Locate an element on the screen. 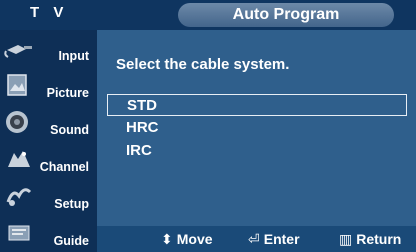 The width and height of the screenshot is (416, 252). enter-hint: ⏎ Enter is located at coordinates (274, 239).